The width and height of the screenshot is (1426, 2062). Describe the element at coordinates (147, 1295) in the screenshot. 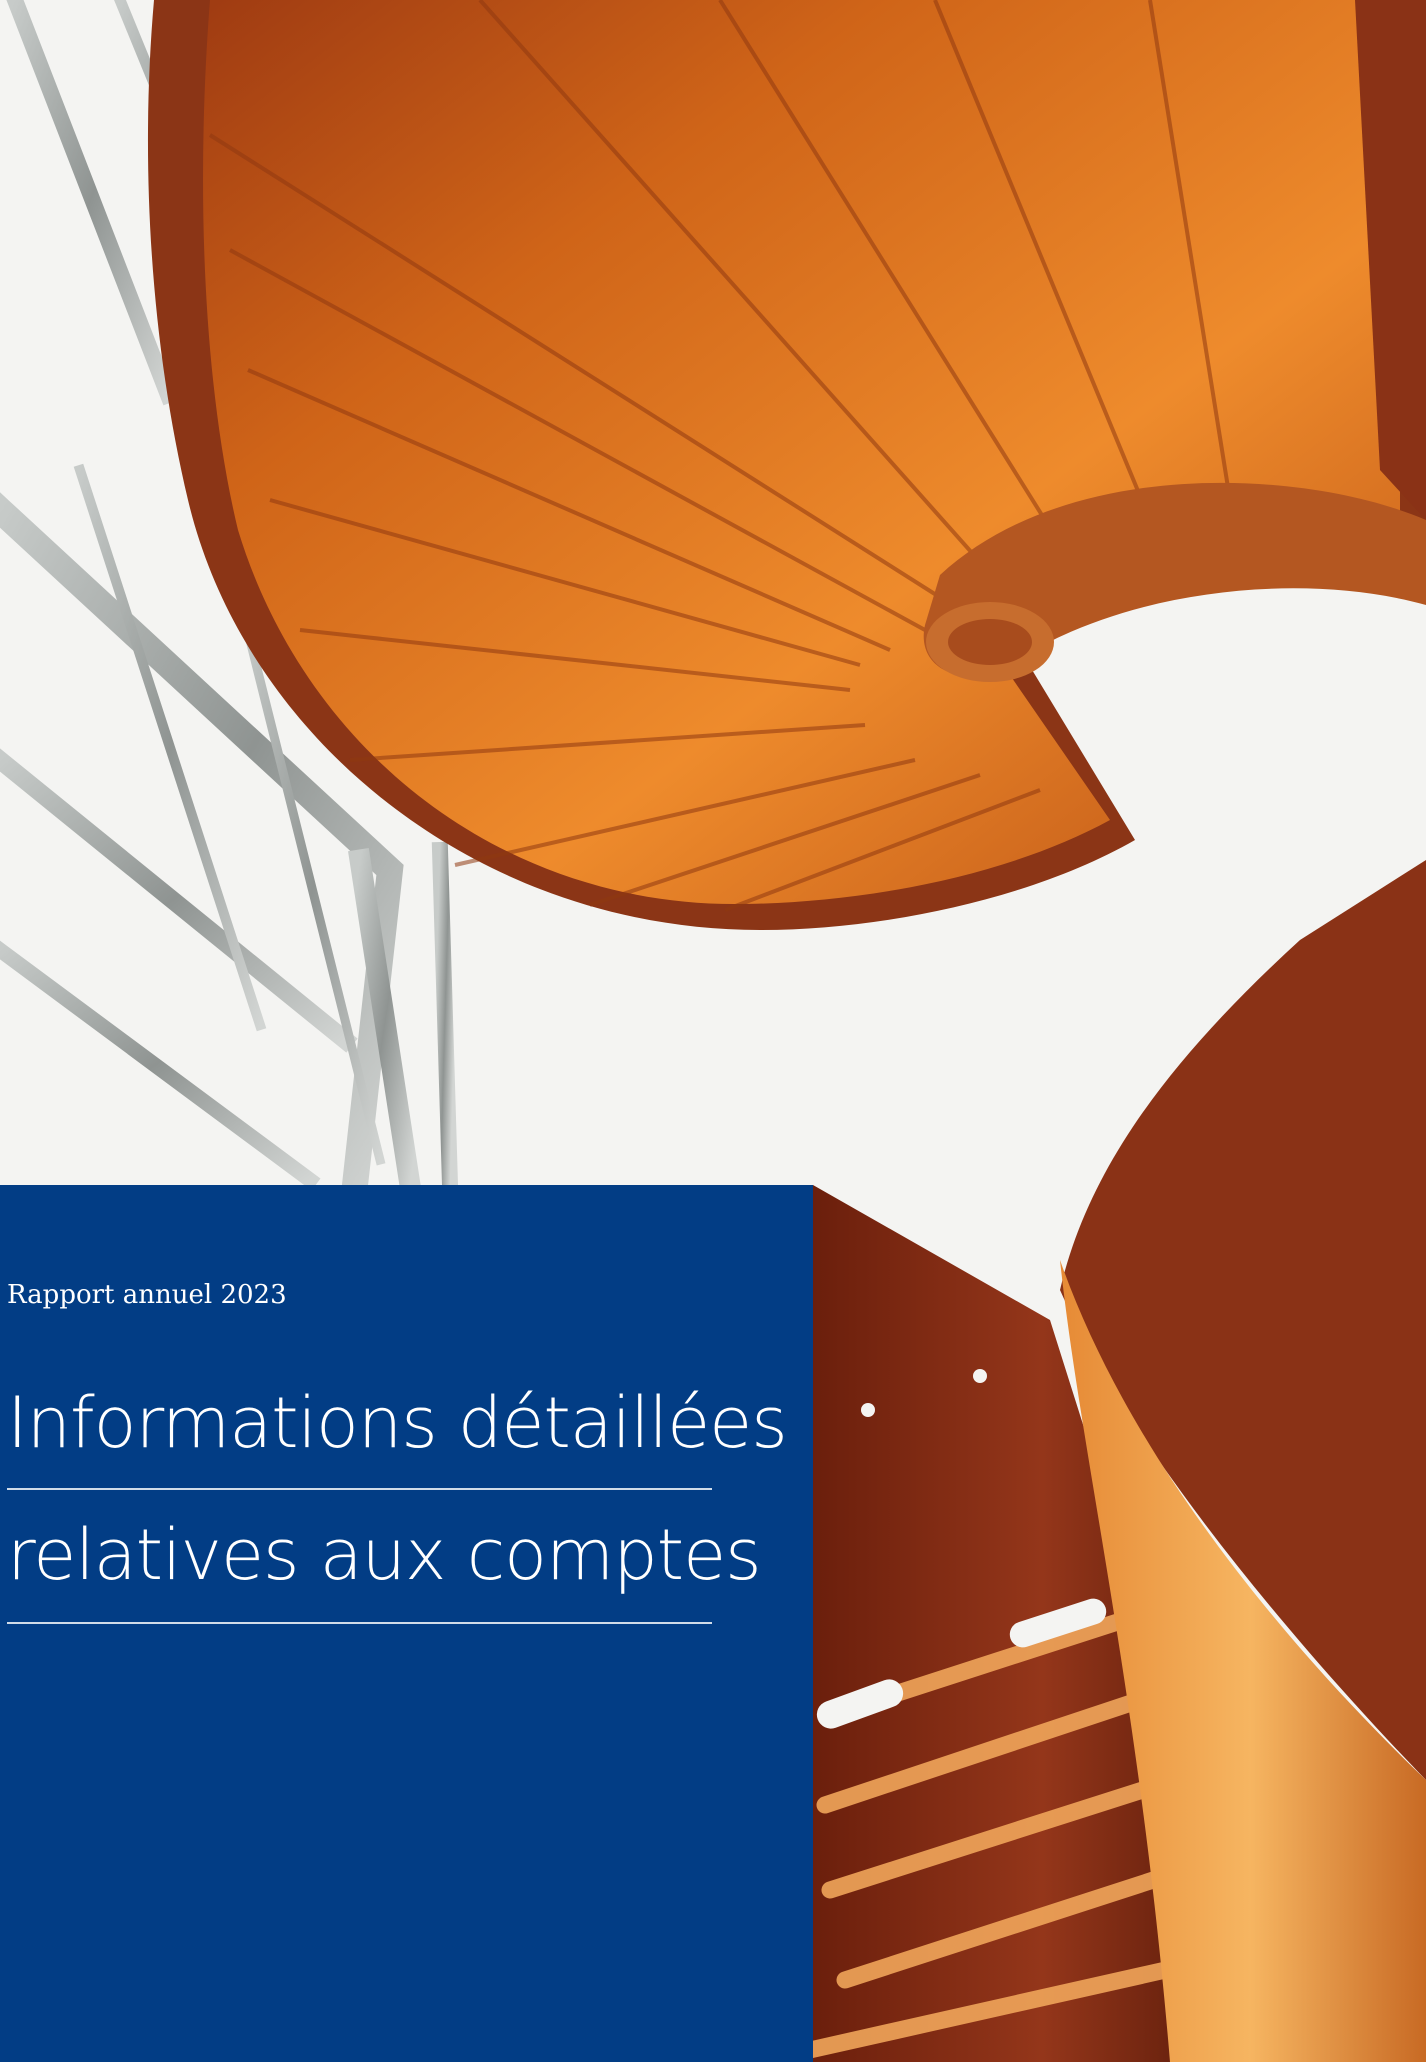

I see `report-label: Rapport annuel 2023` at that location.